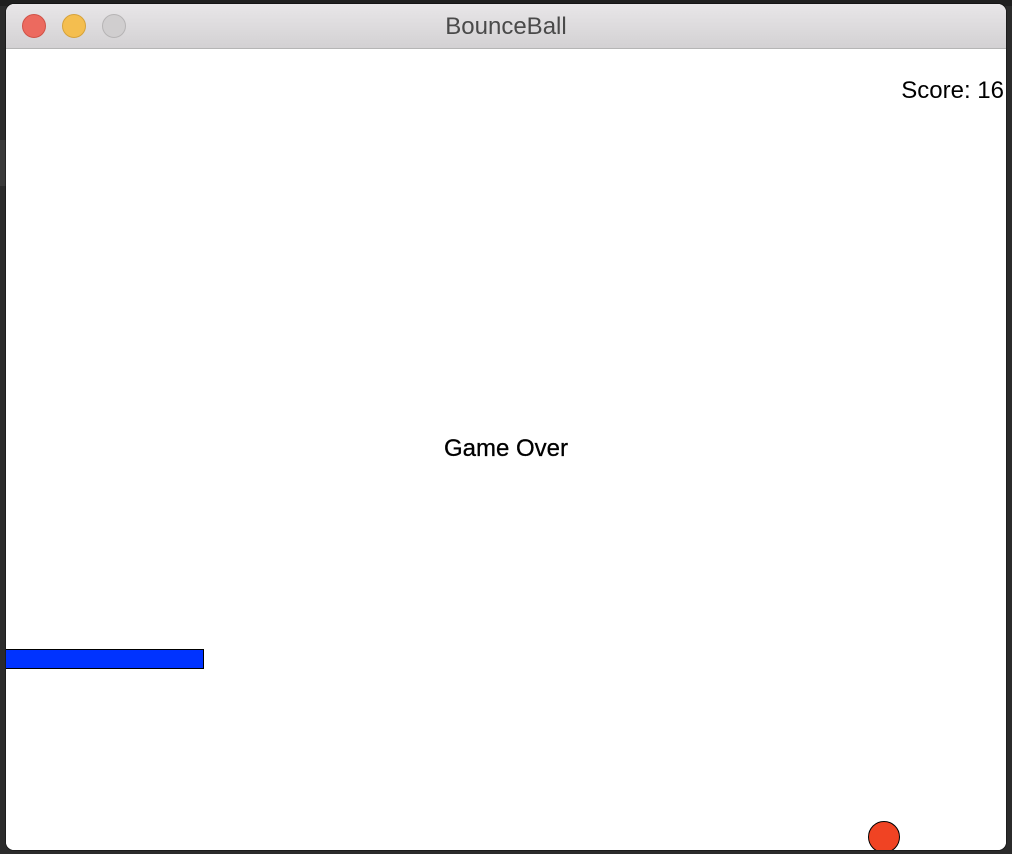 The height and width of the screenshot is (854, 1012). What do you see at coordinates (884, 835) in the screenshot?
I see `ball` at bounding box center [884, 835].